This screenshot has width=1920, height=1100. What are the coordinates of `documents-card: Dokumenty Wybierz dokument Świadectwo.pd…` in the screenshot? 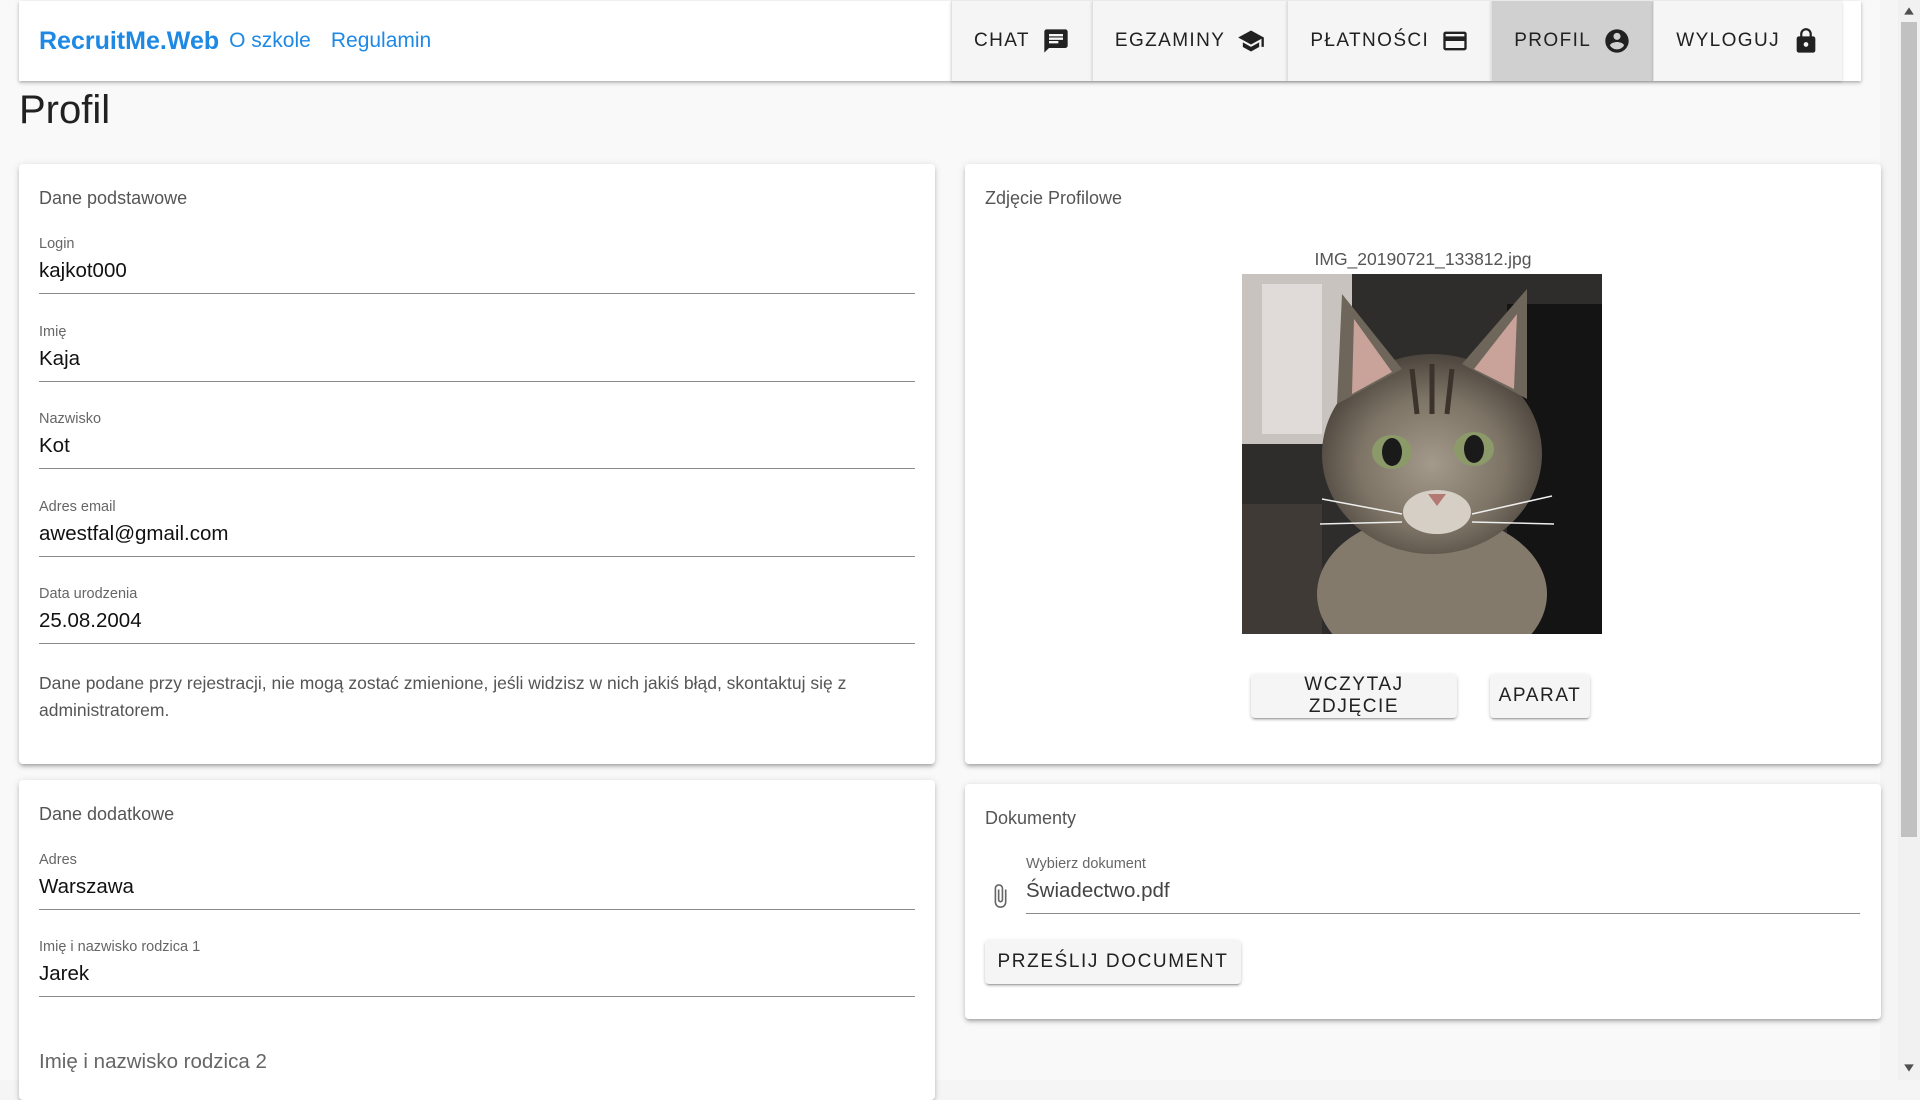 It's located at (1423, 901).